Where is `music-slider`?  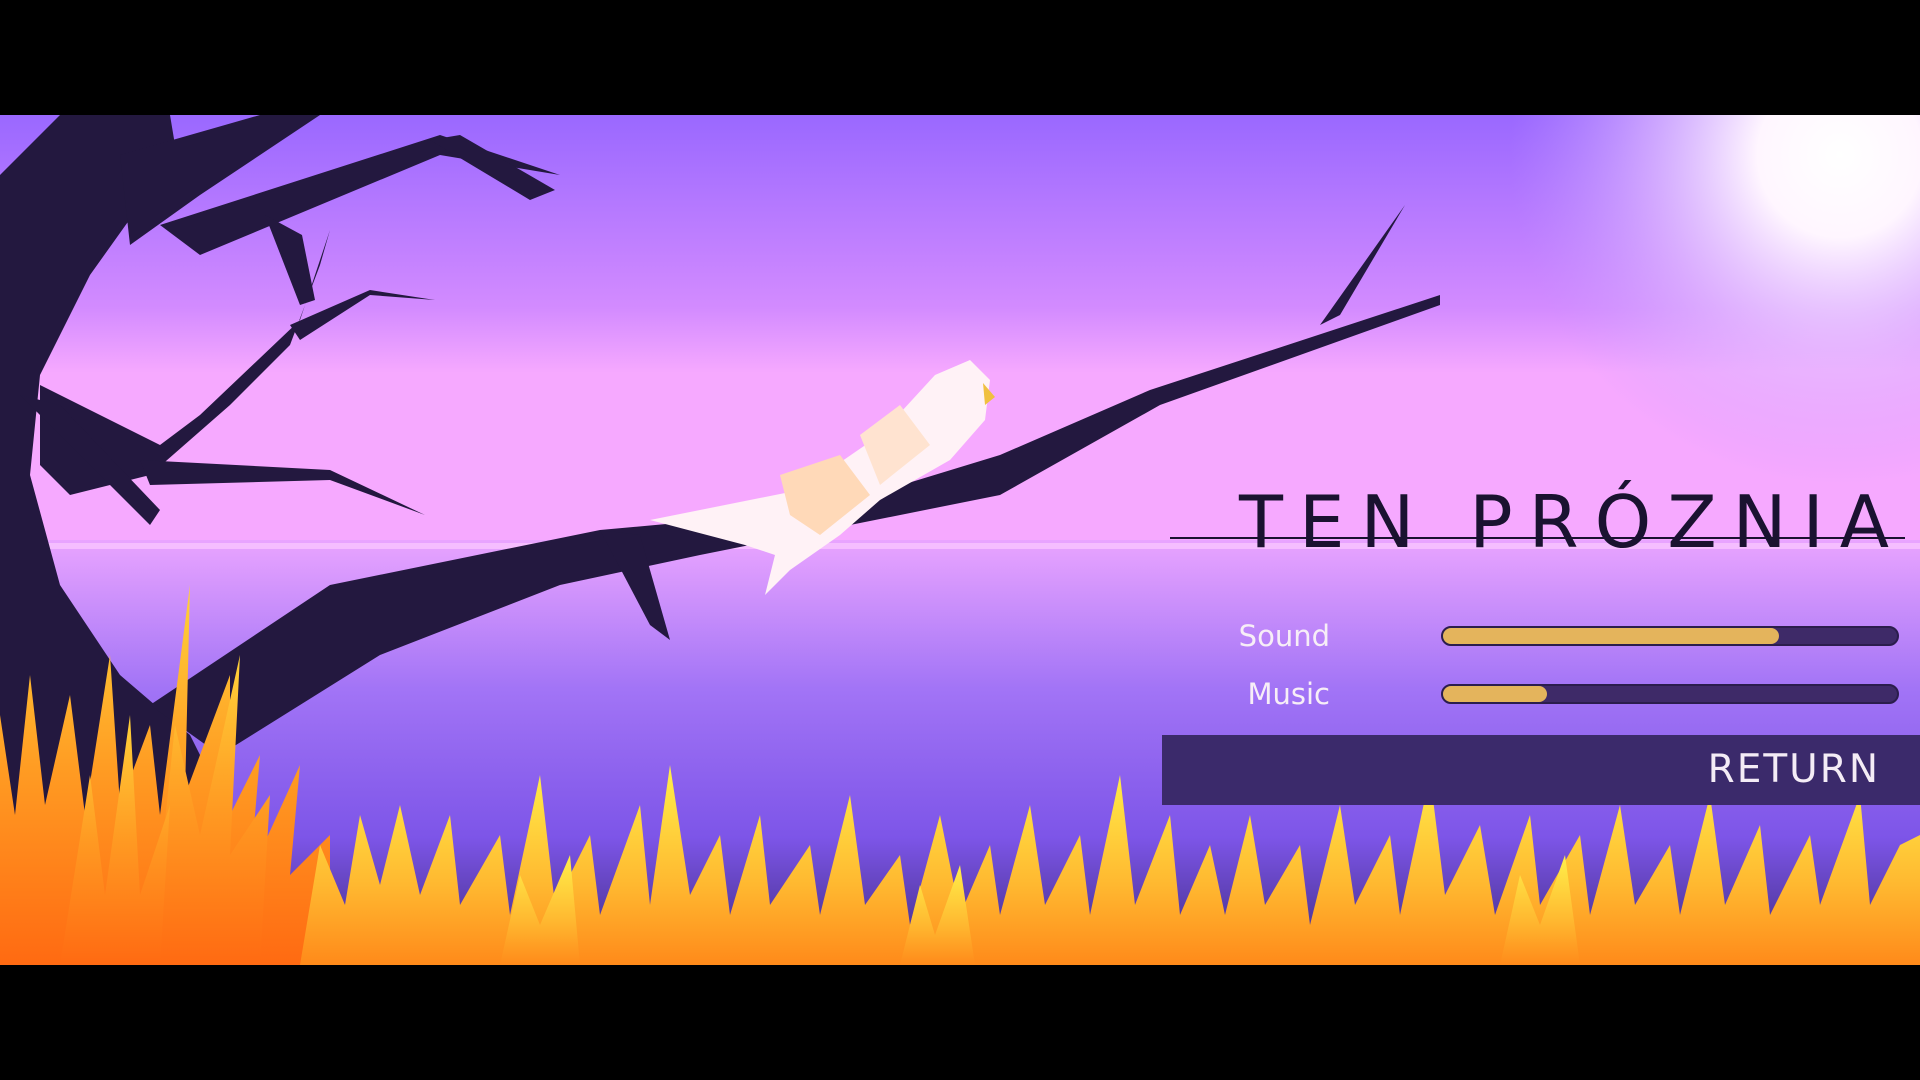 music-slider is located at coordinates (1670, 694).